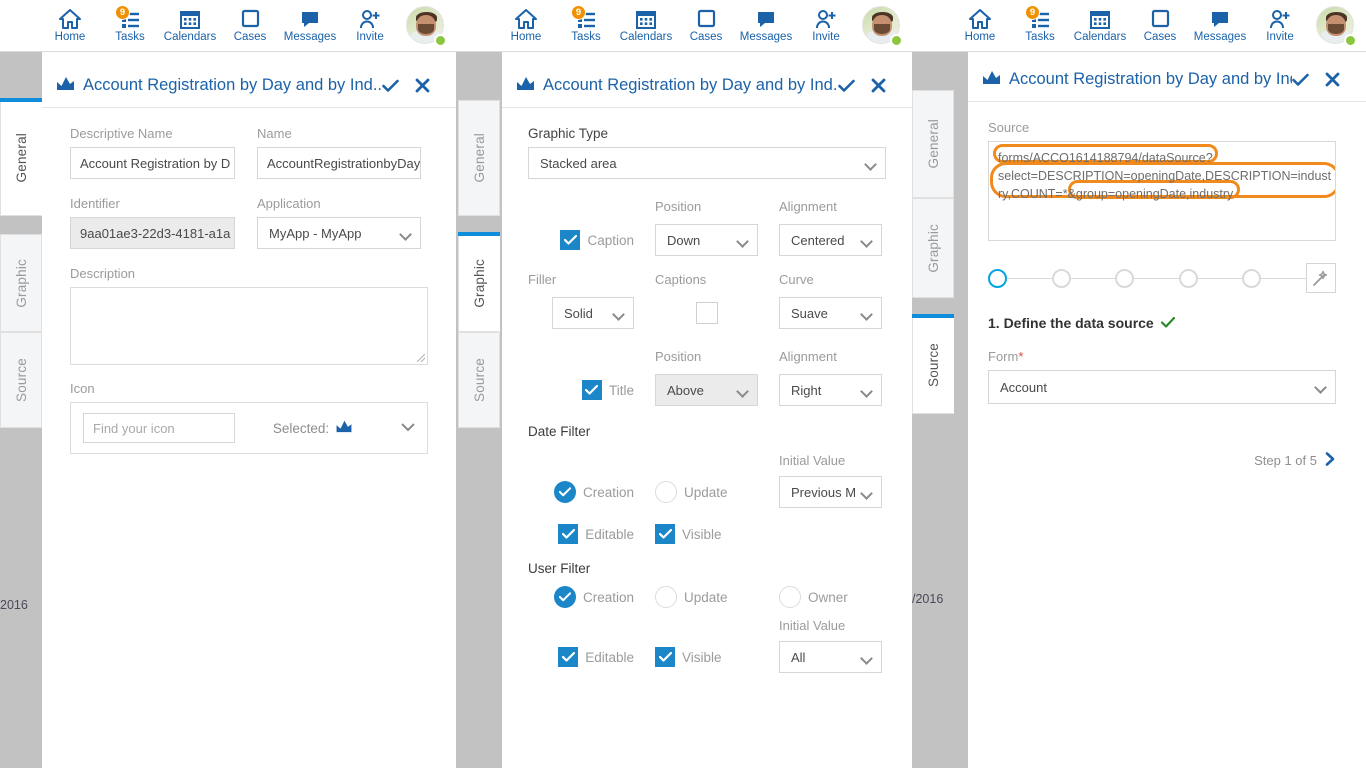 The height and width of the screenshot is (768, 1366). What do you see at coordinates (706, 657) in the screenshot?
I see `user-visible-row: Visible` at bounding box center [706, 657].